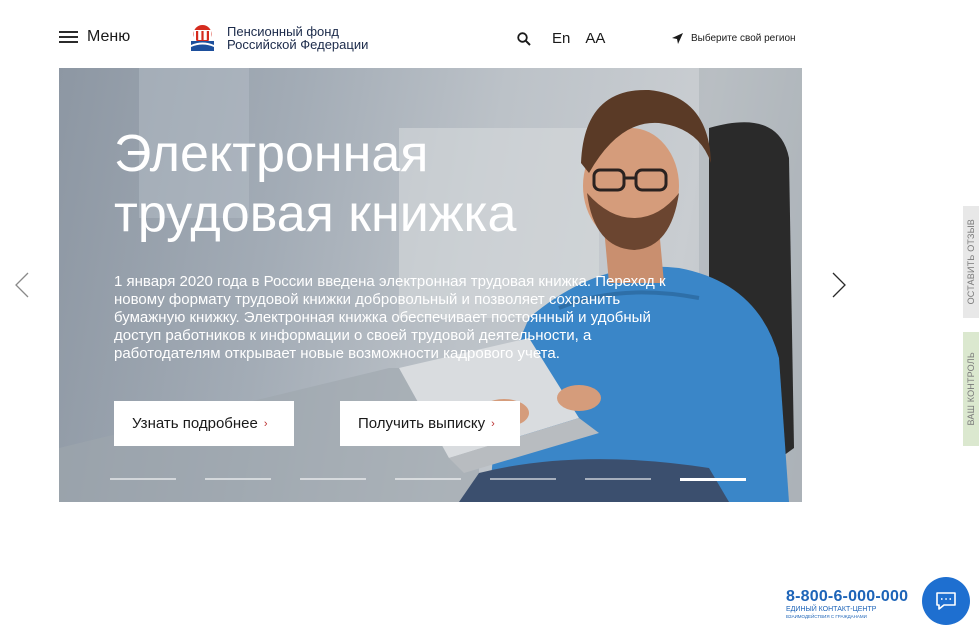 This screenshot has width=979, height=625. What do you see at coordinates (831, 609) in the screenshot?
I see `contact-subtitle: ЕДИНЫЙ КОНТАКТ-ЦЕНТР` at bounding box center [831, 609].